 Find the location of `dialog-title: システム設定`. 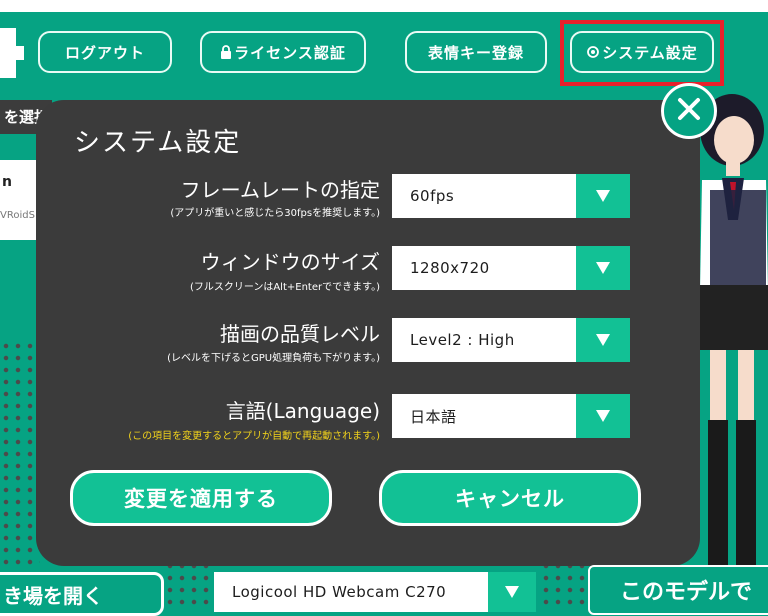

dialog-title: システム設定 is located at coordinates (158, 143).